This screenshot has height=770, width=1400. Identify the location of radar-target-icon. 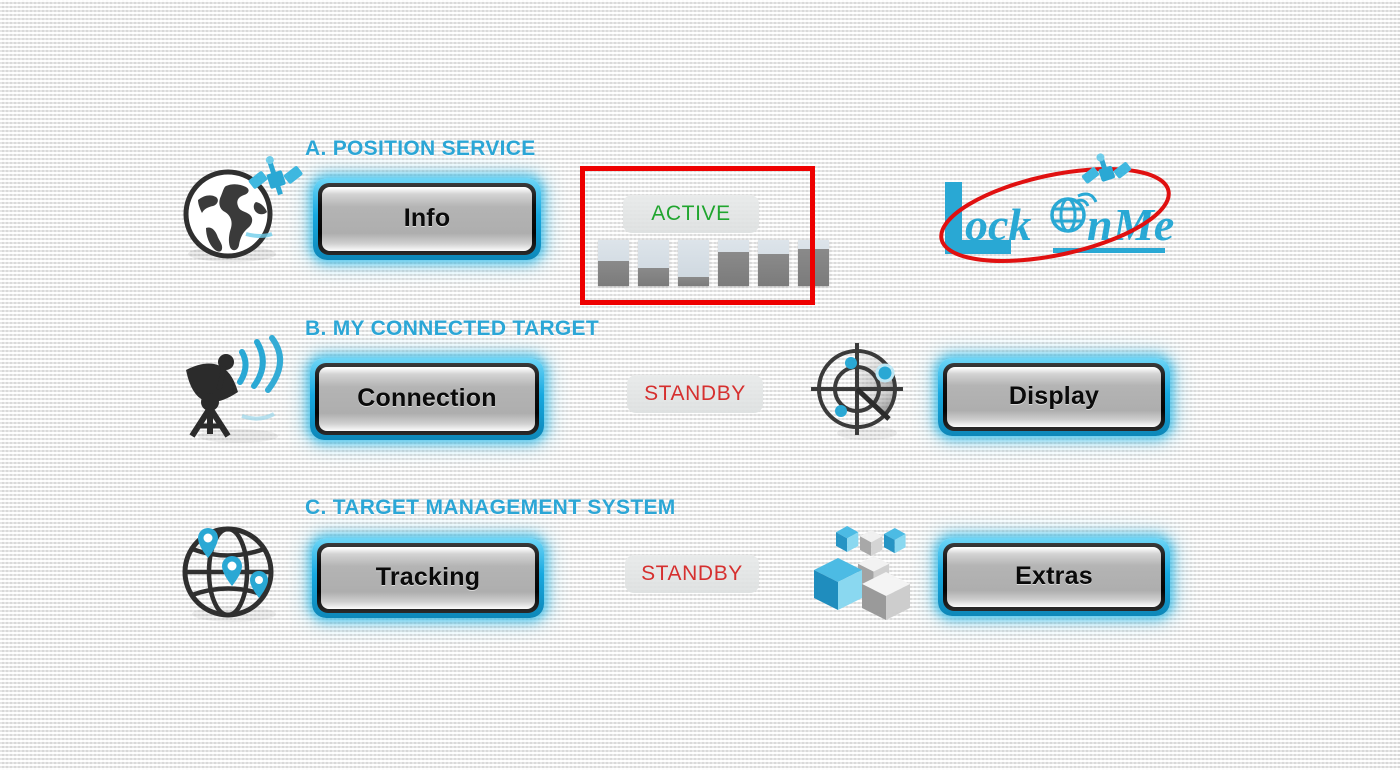
(860, 393).